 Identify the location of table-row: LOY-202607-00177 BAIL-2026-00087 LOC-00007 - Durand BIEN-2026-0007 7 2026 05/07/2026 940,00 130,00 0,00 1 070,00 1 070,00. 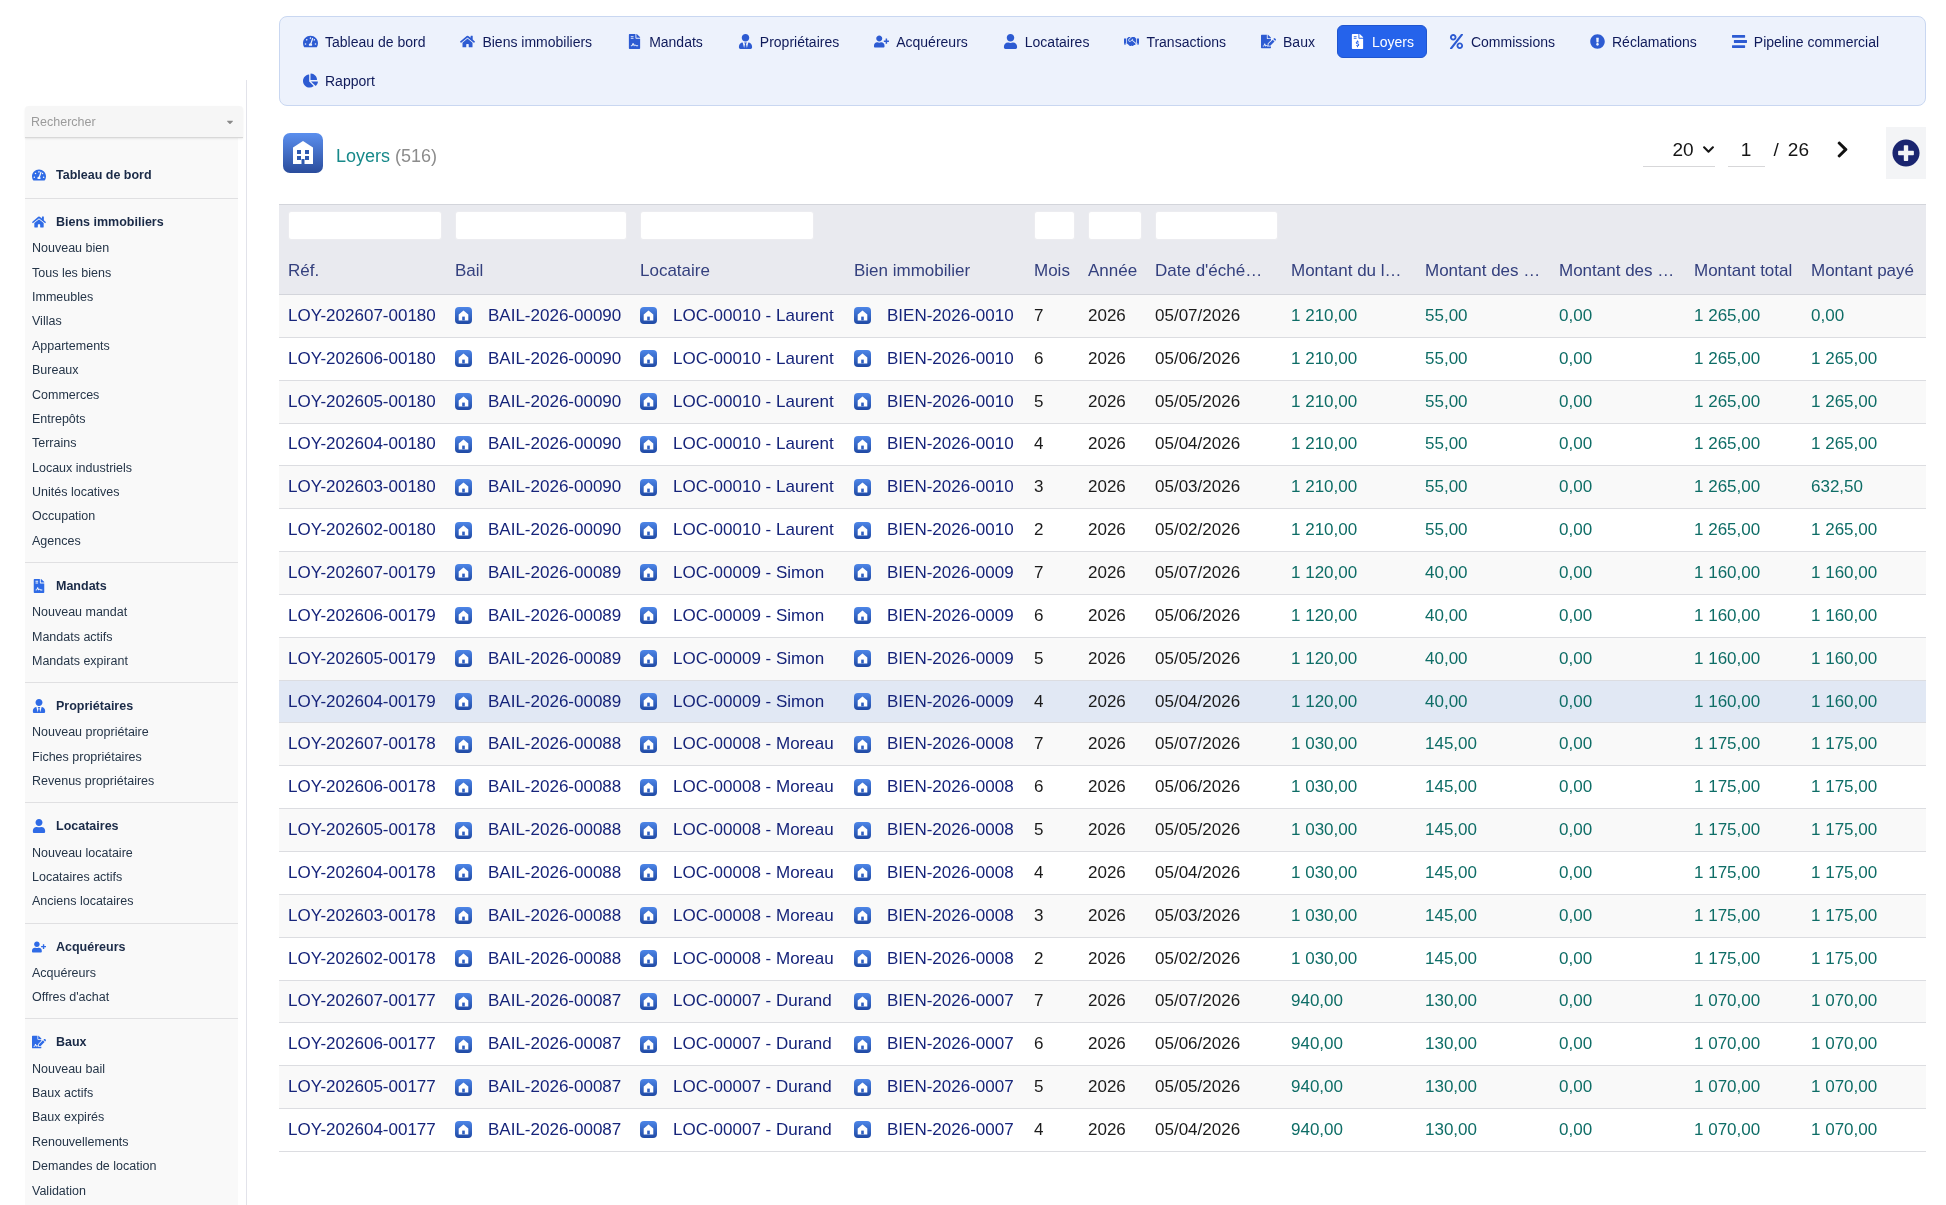
(1102, 1002).